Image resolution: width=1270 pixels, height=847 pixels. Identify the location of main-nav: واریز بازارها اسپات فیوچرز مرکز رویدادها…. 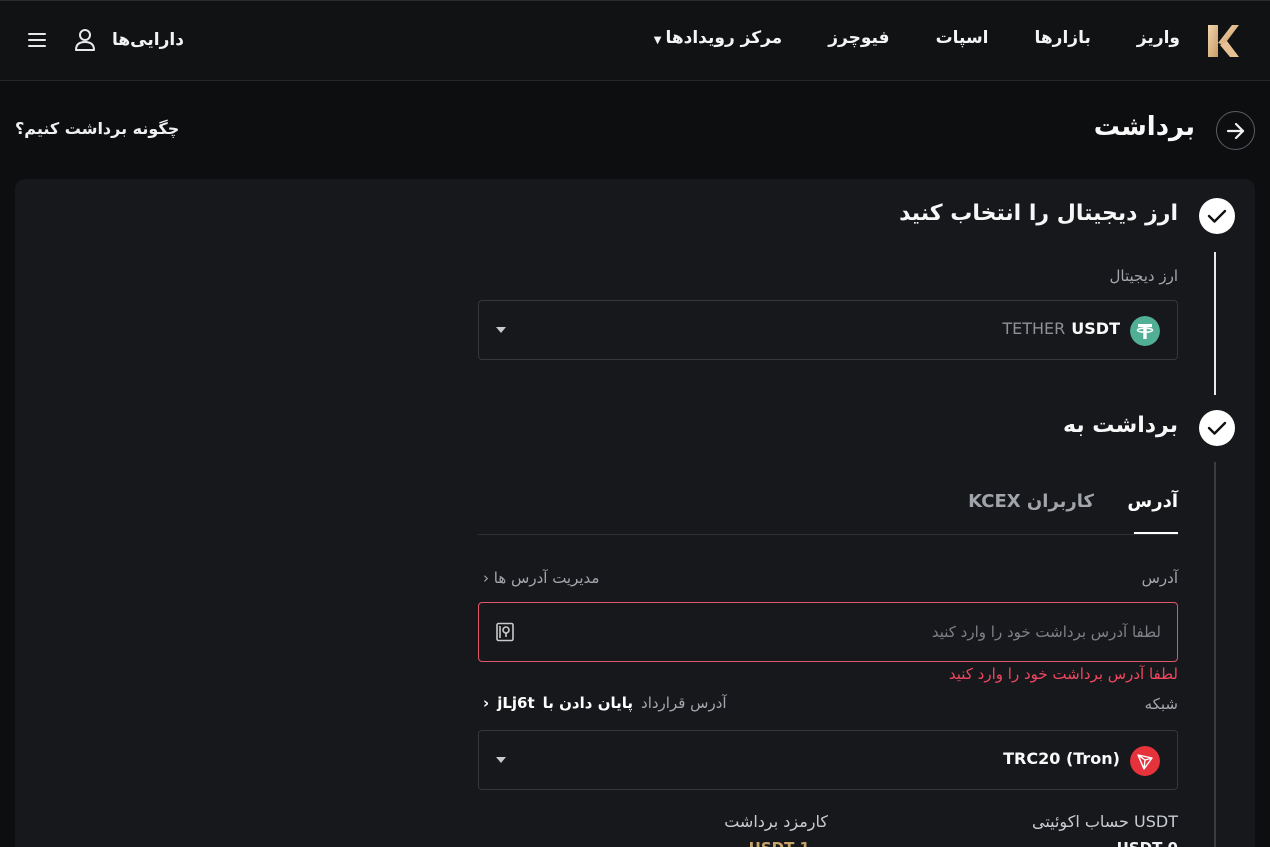
(894, 38).